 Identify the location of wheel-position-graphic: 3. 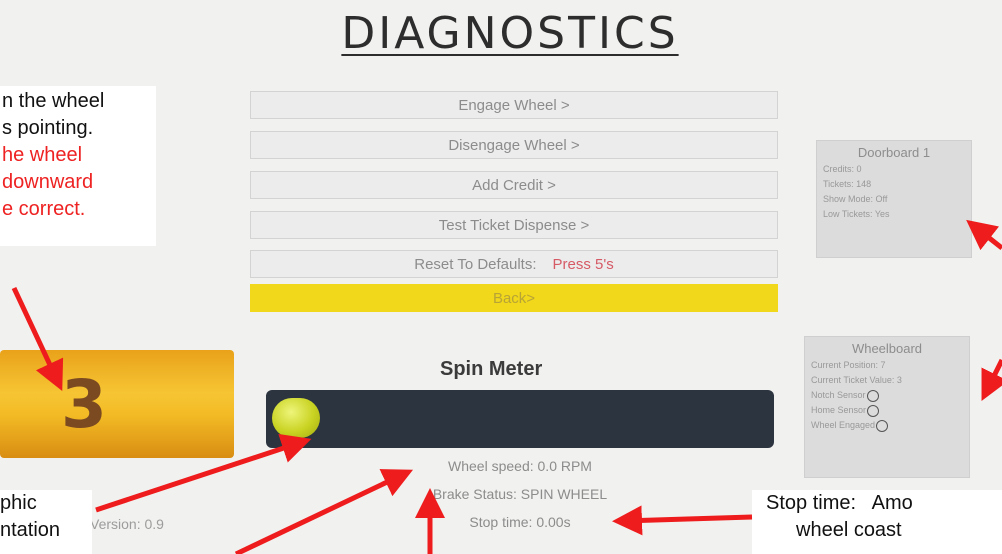
(117, 404).